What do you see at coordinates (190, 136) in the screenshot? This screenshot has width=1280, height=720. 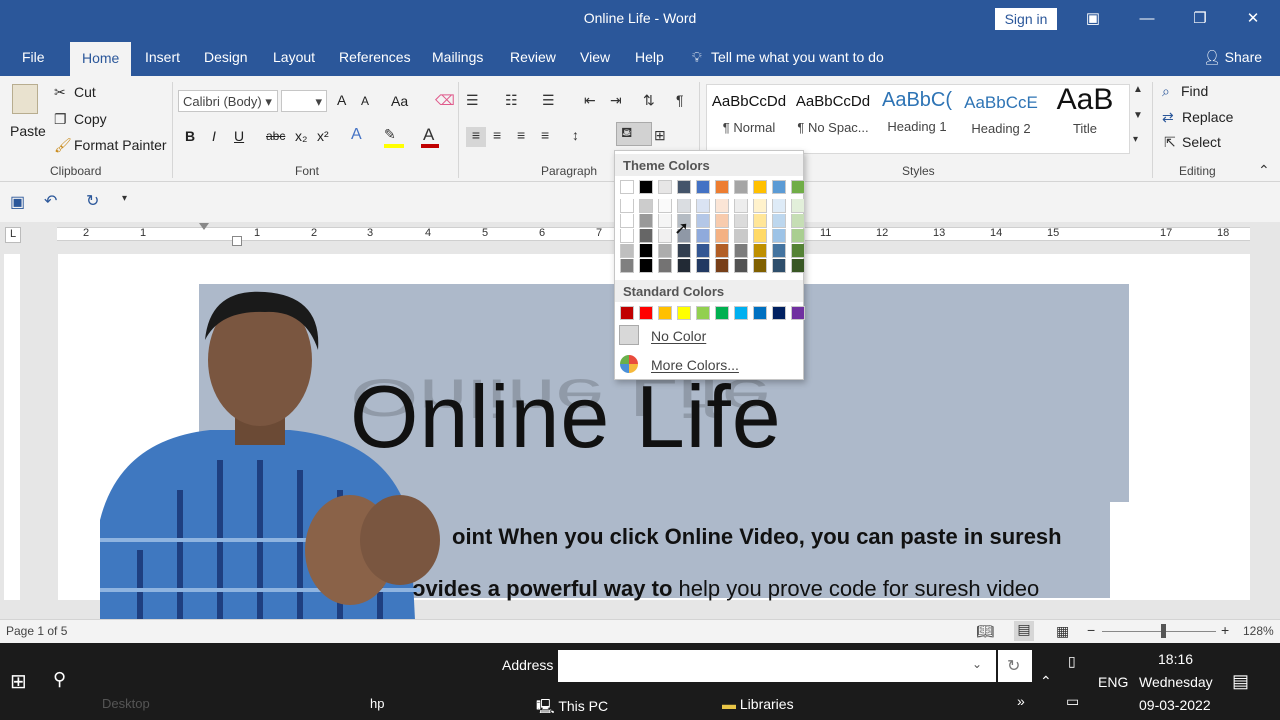 I see `bold-button: B` at bounding box center [190, 136].